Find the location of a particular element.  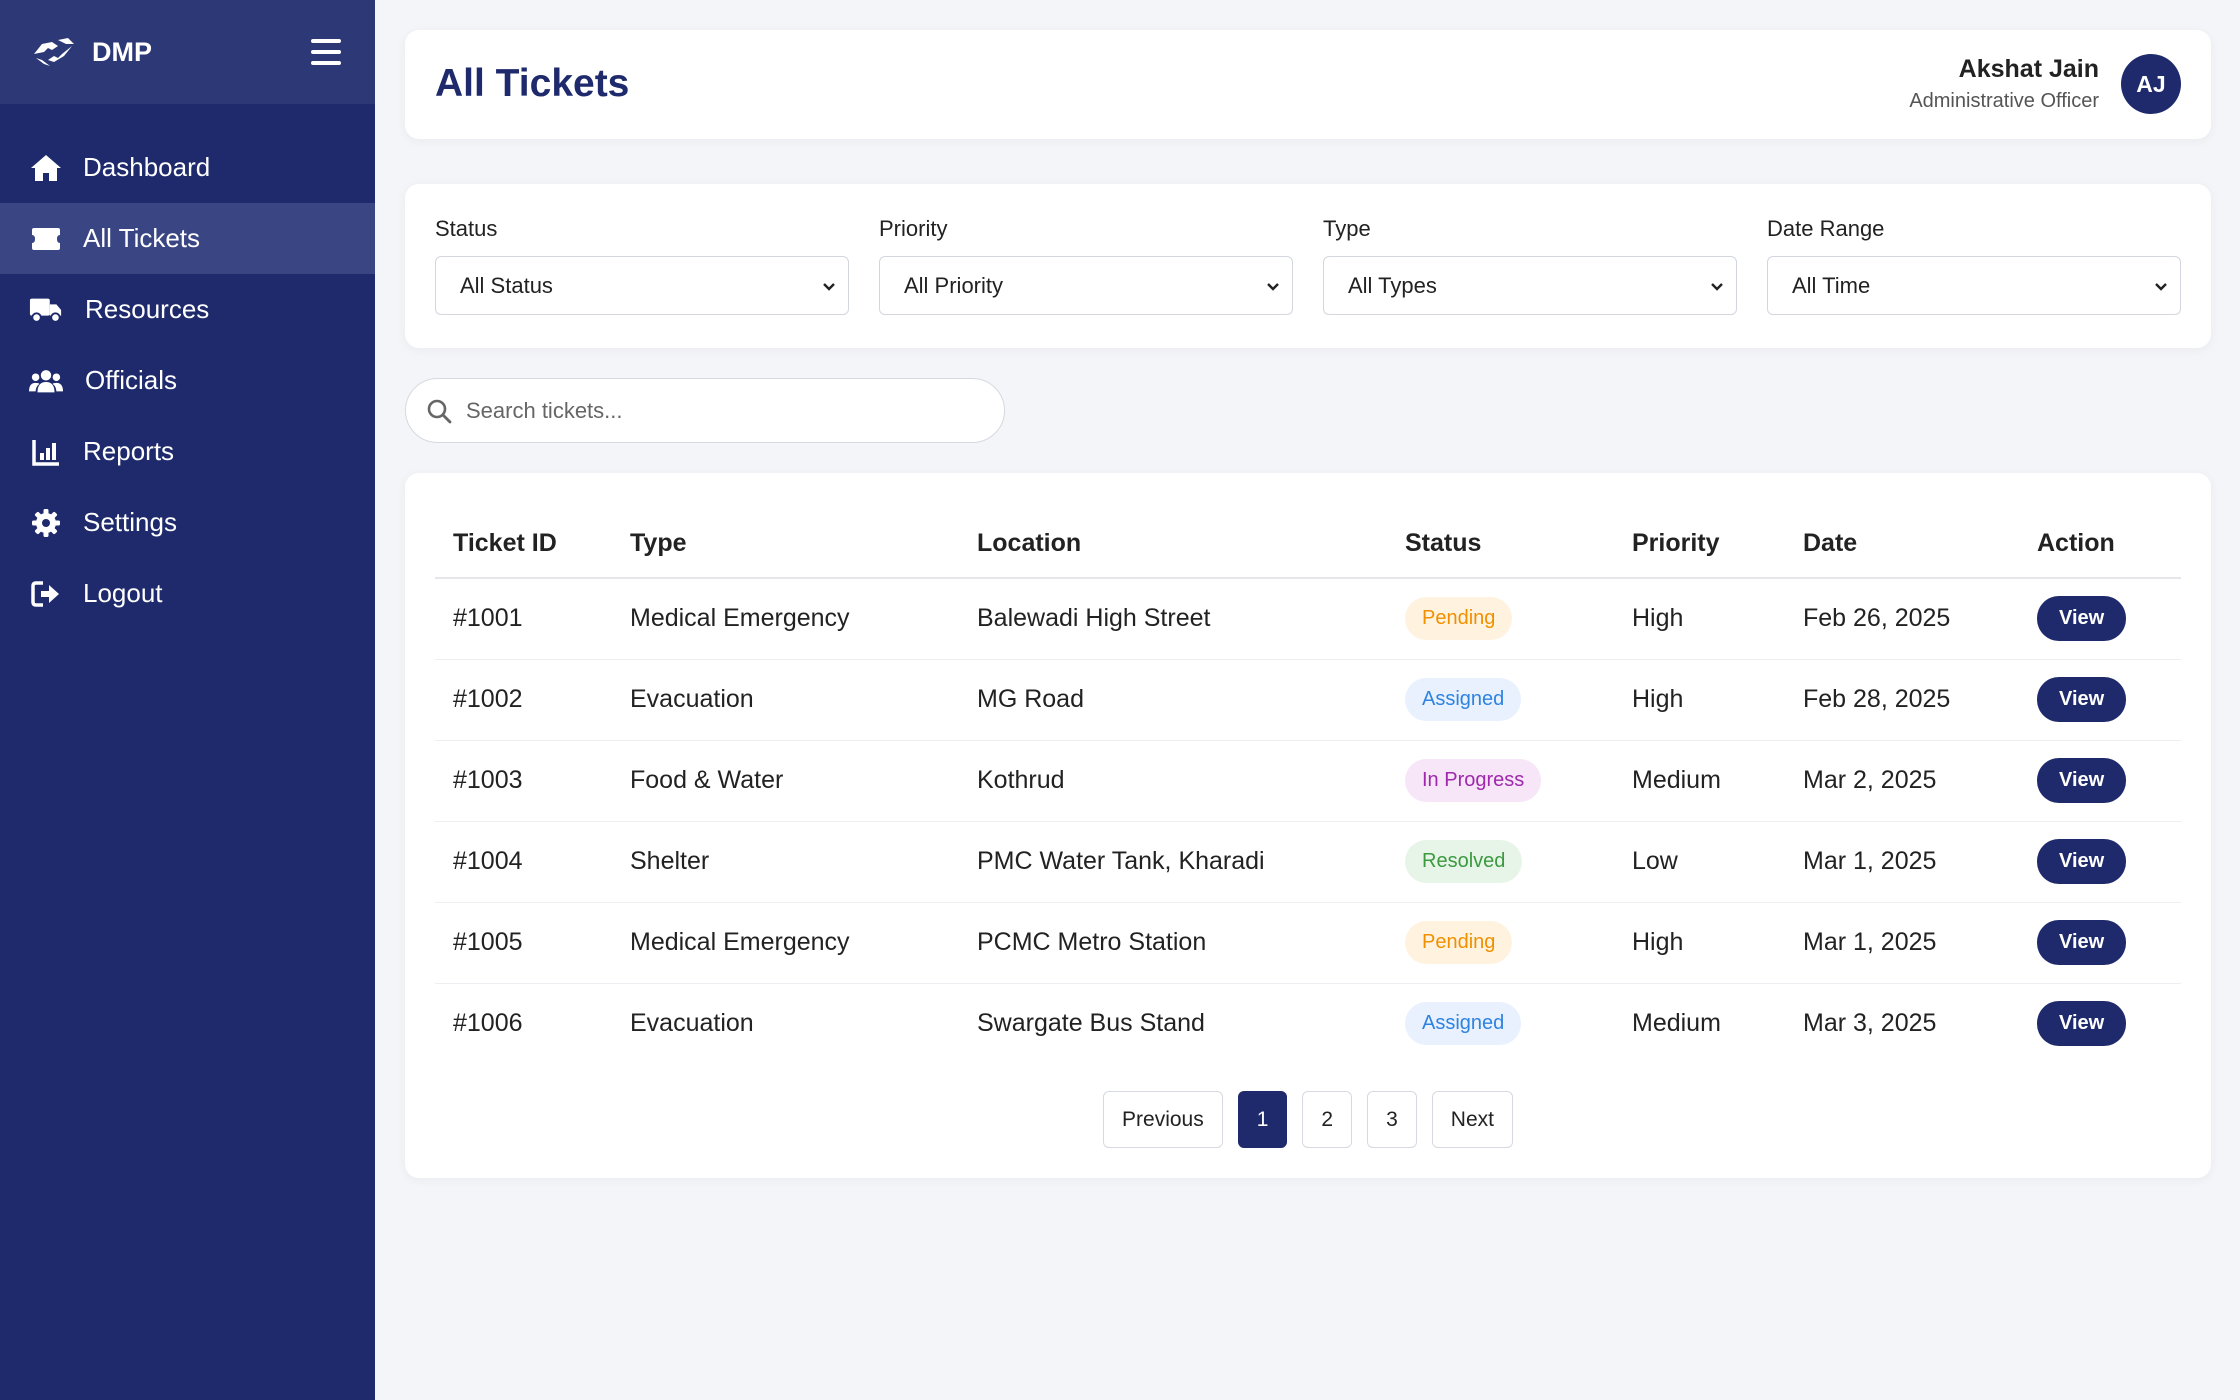

status-badge: Pending is located at coordinates (1459, 942).